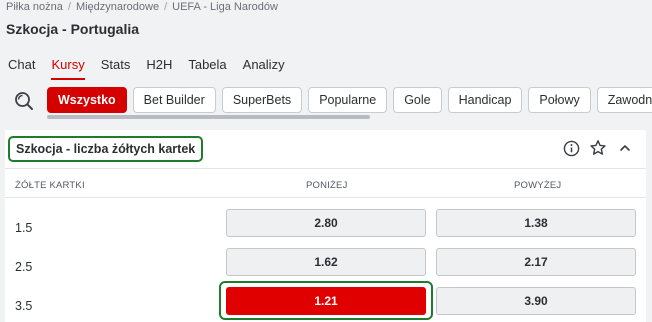 The width and height of the screenshot is (652, 322). I want to click on info-icon, so click(571, 148).